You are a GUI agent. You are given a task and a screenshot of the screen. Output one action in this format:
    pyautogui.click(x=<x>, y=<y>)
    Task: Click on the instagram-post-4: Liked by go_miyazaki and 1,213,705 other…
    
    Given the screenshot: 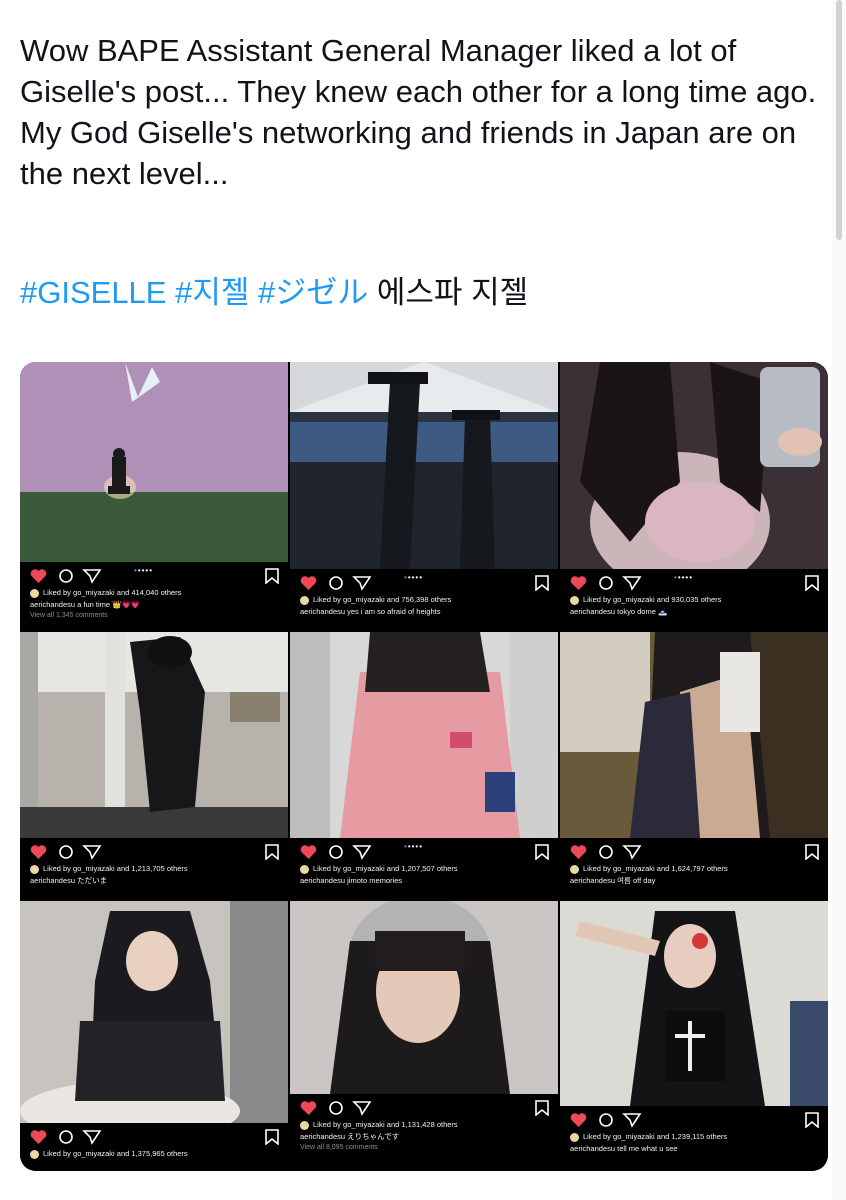 What is the action you would take?
    pyautogui.click(x=154, y=766)
    